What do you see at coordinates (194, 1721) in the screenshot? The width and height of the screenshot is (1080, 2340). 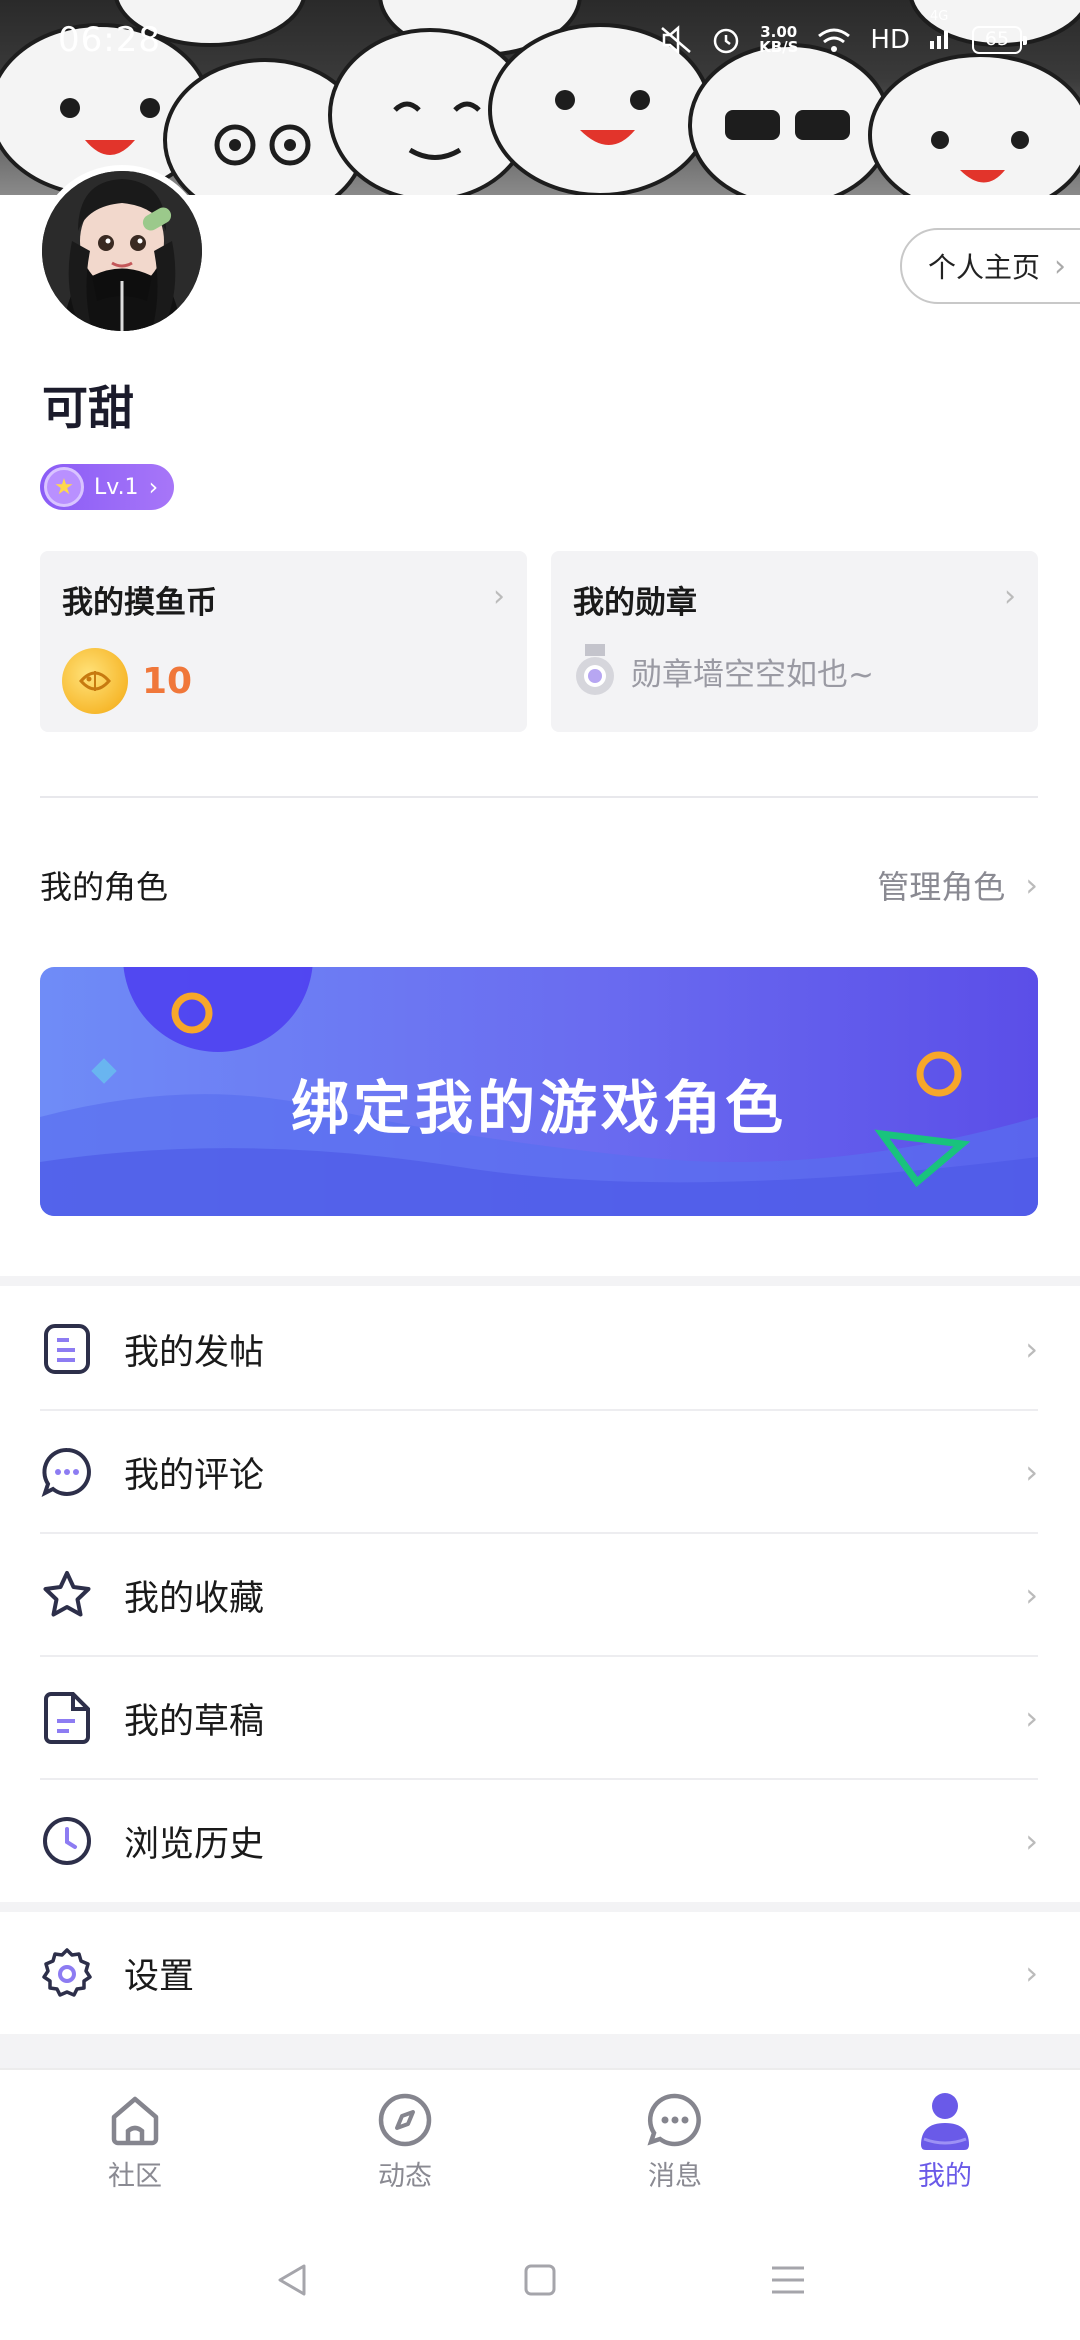 I see `menu-item-label: 我的草稿` at bounding box center [194, 1721].